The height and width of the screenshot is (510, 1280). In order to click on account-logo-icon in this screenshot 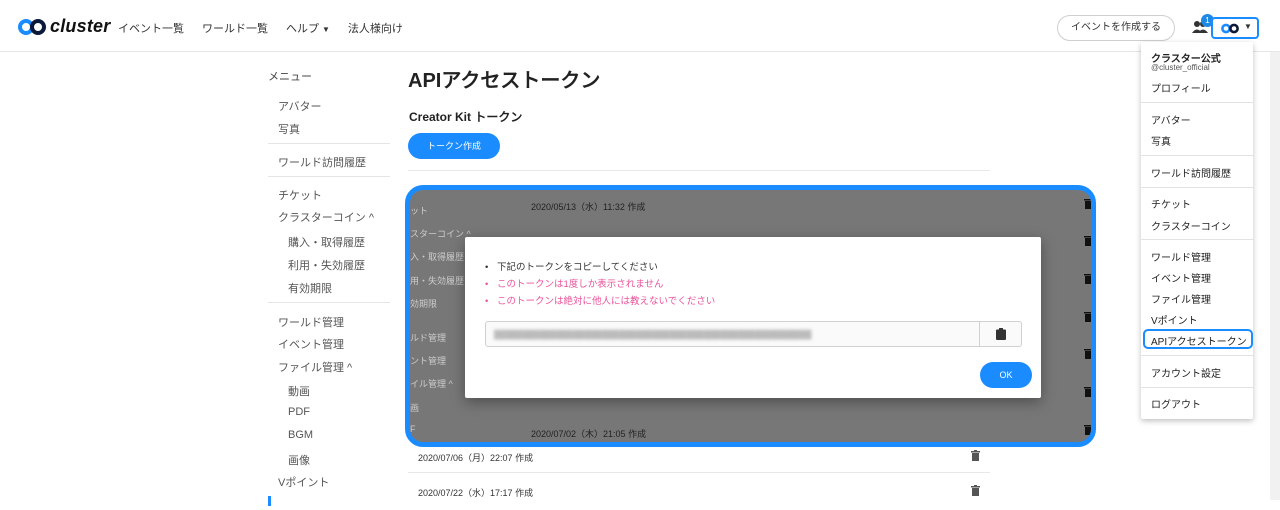, I will do `click(1230, 28)`.